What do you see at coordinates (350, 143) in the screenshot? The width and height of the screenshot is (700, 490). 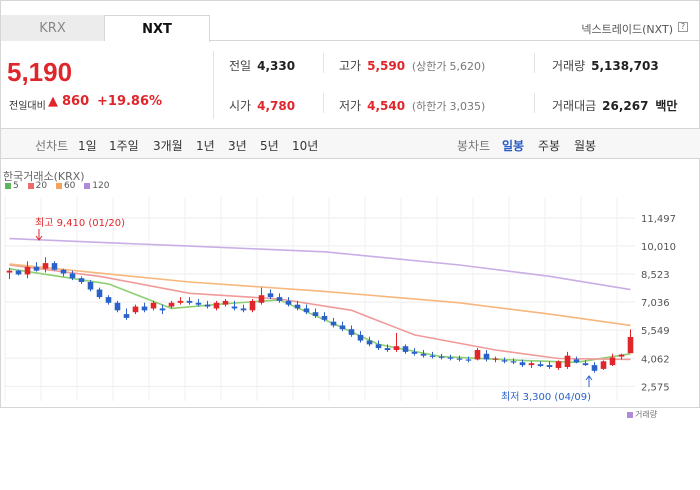 I see `period-toolbar: 선차트 1일 1주일 3개월 1년 3년 5년 10년 봉차트 일봉 주봉 월봉` at bounding box center [350, 143].